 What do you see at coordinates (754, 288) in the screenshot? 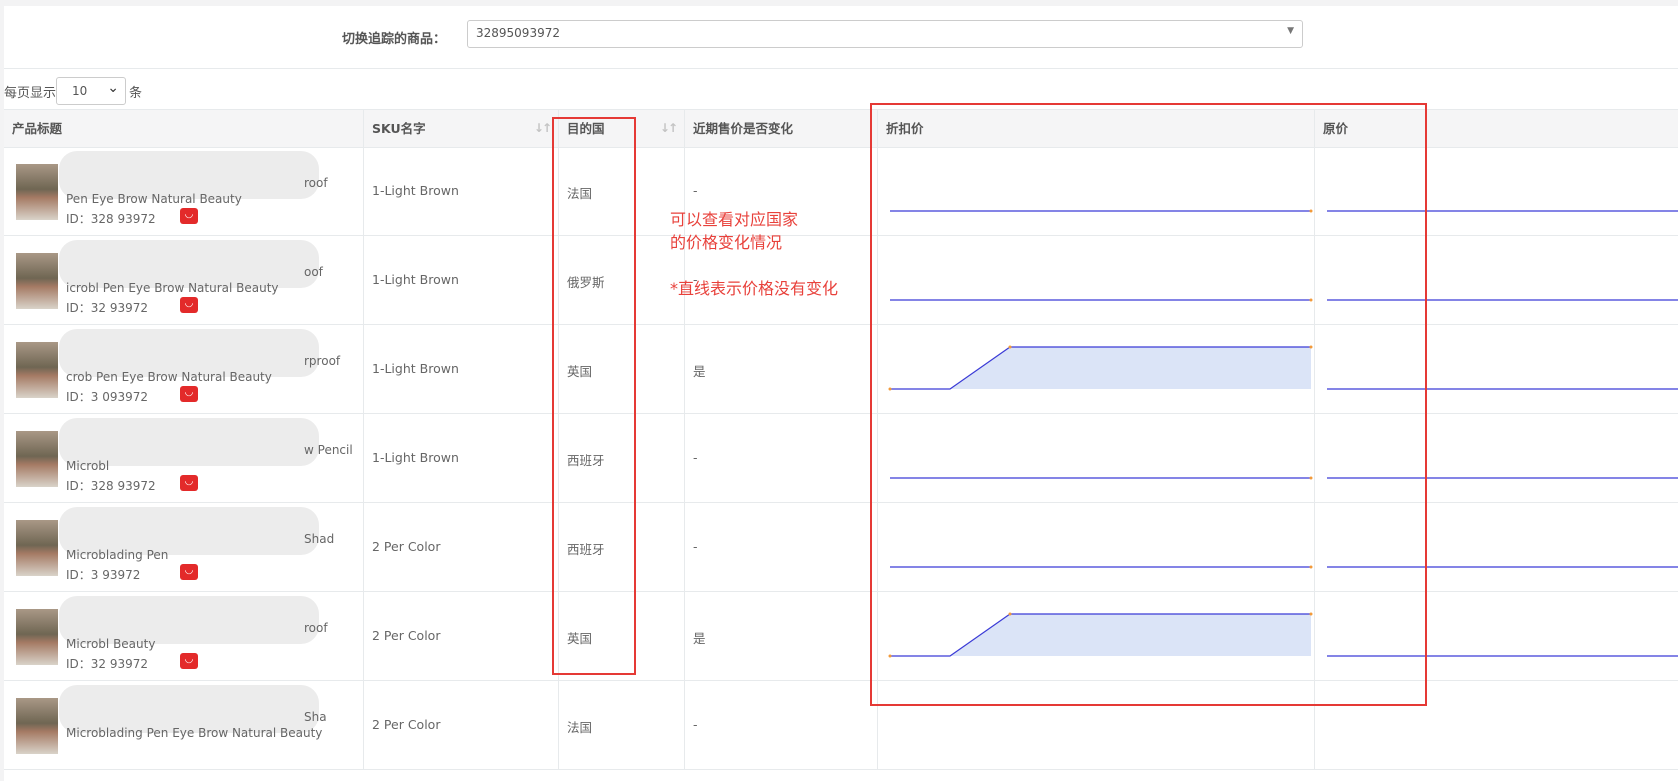
I see `annotation-line3: *直线表示价格没有变化` at bounding box center [754, 288].